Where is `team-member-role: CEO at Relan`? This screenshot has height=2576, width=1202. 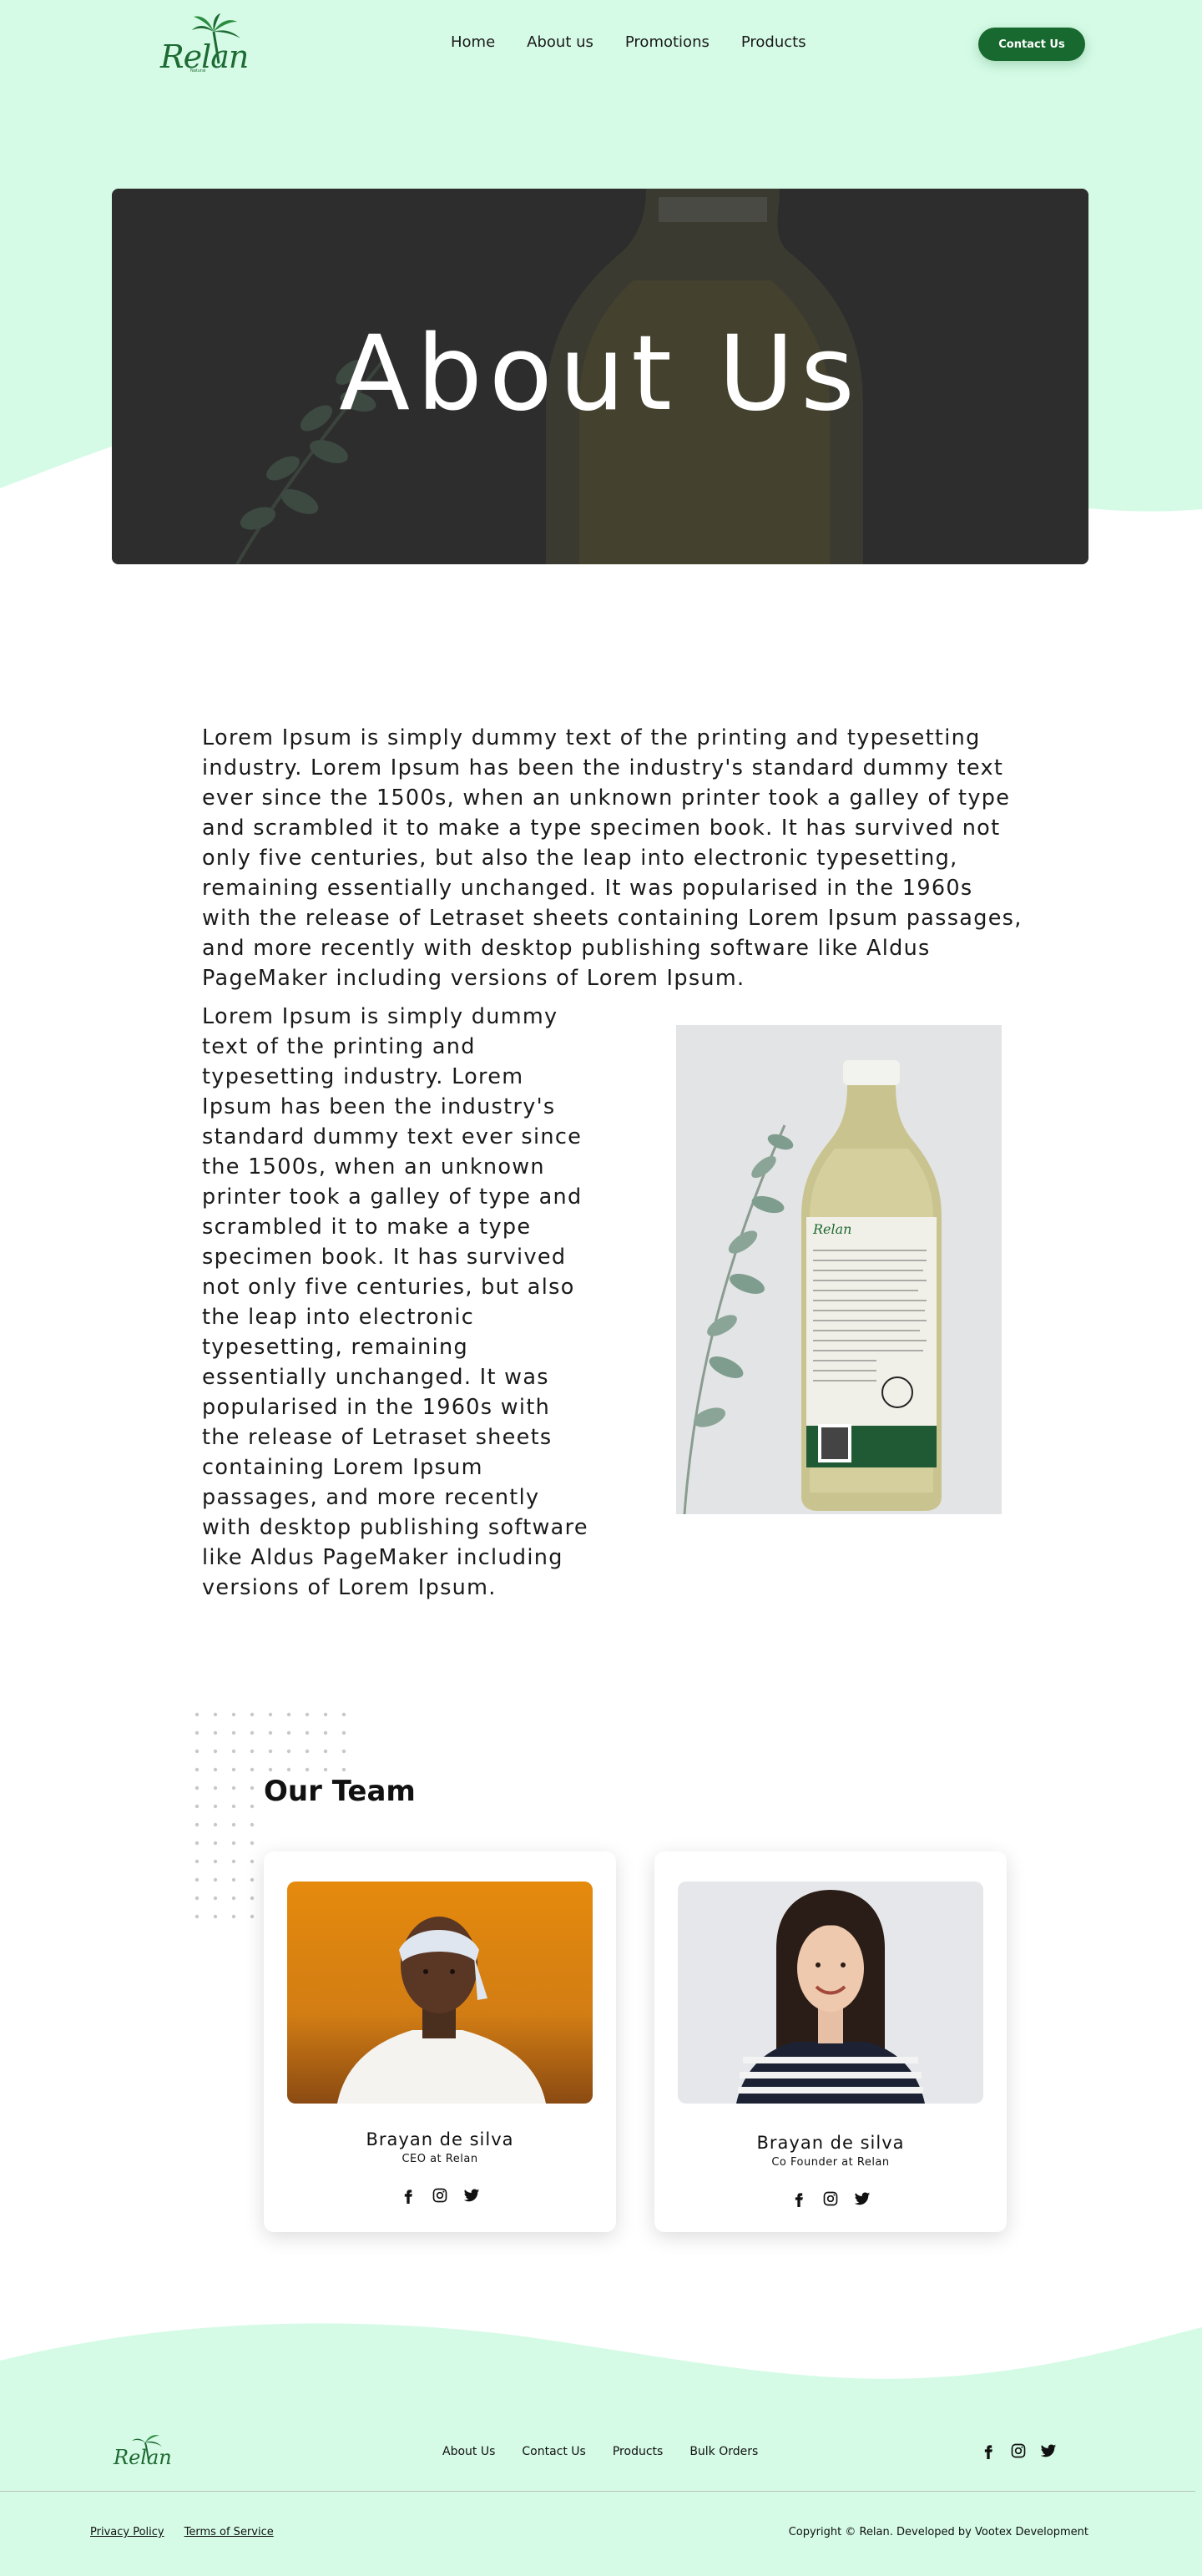
team-member-role: CEO at Relan is located at coordinates (440, 2159).